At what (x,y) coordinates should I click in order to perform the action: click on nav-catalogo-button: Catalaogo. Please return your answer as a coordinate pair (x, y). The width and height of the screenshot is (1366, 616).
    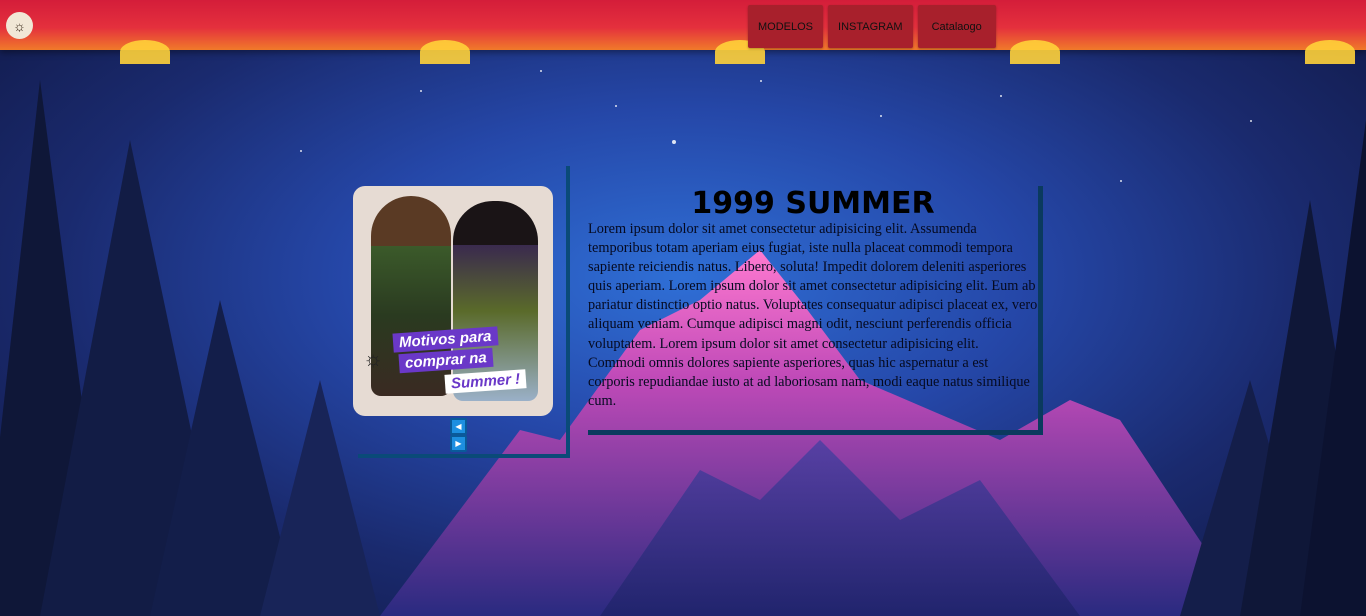
    Looking at the image, I should click on (956, 26).